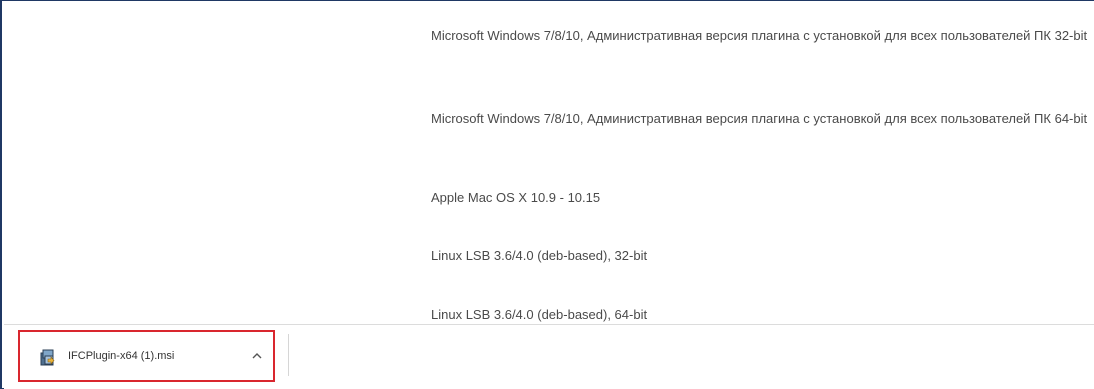  I want to click on downloaded-file-item: IFCPlugin-x64 (1).msi, so click(146, 356).